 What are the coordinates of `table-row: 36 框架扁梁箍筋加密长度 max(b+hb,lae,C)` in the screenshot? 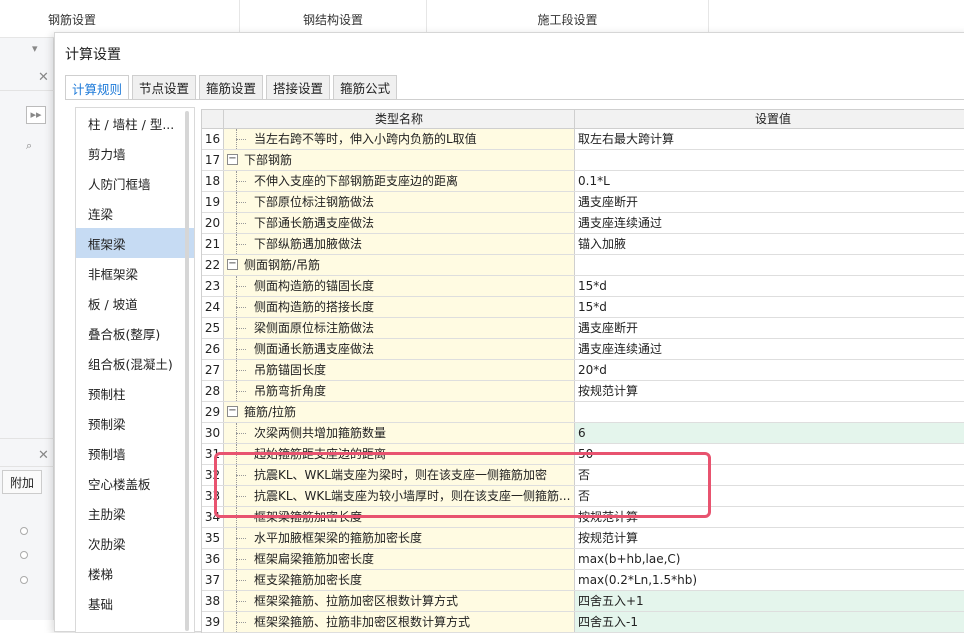 It's located at (583, 559).